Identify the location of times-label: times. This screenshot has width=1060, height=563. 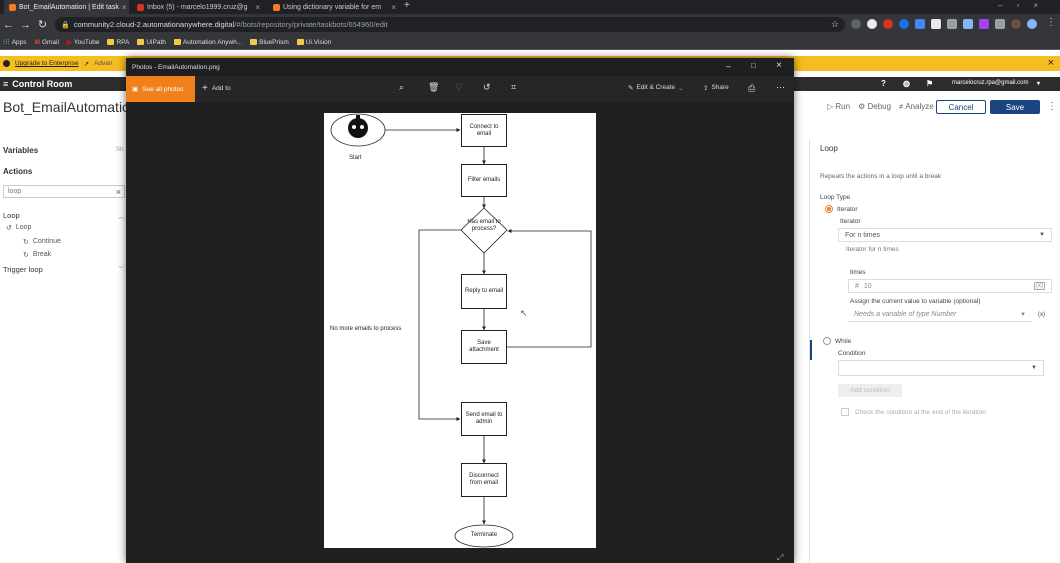
(858, 272).